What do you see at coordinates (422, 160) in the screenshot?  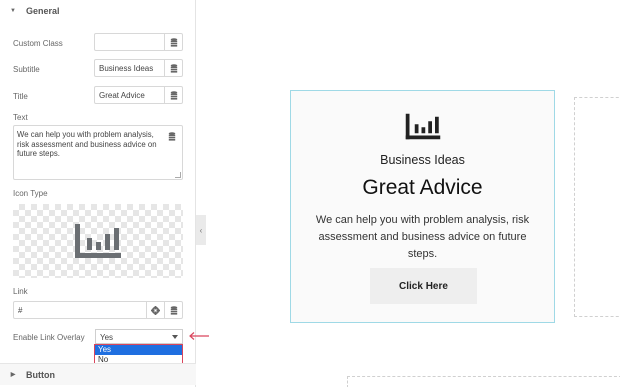 I see `card-subtitle: Business Ideas` at bounding box center [422, 160].